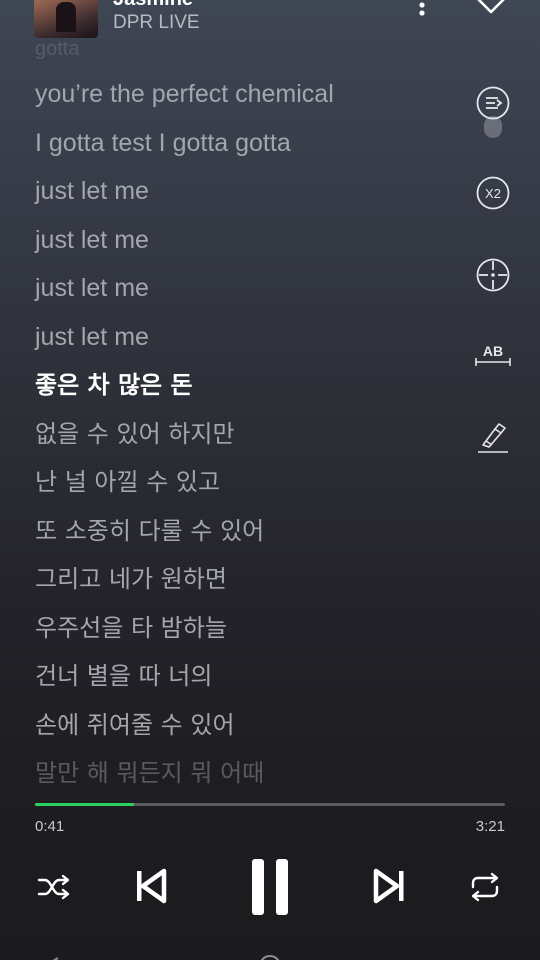 This screenshot has height=960, width=540. I want to click on lyric-line: 건너 별을 따 너의, so click(250, 676).